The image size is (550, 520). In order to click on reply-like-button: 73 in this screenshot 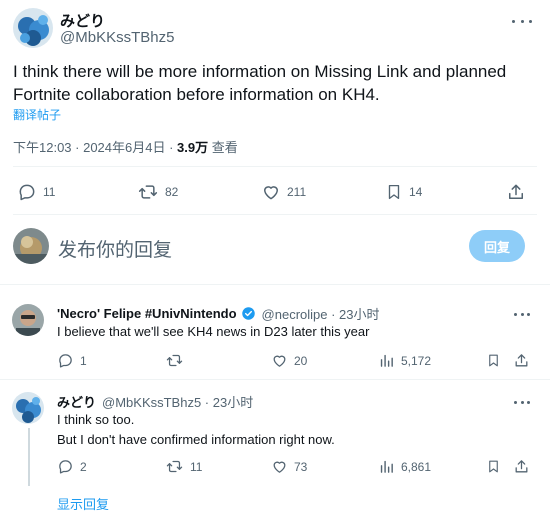, I will do `click(289, 466)`.